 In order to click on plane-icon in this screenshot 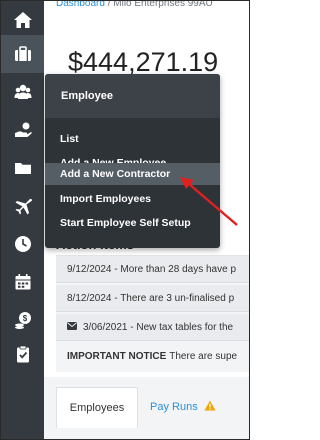, I will do `click(23, 206)`.